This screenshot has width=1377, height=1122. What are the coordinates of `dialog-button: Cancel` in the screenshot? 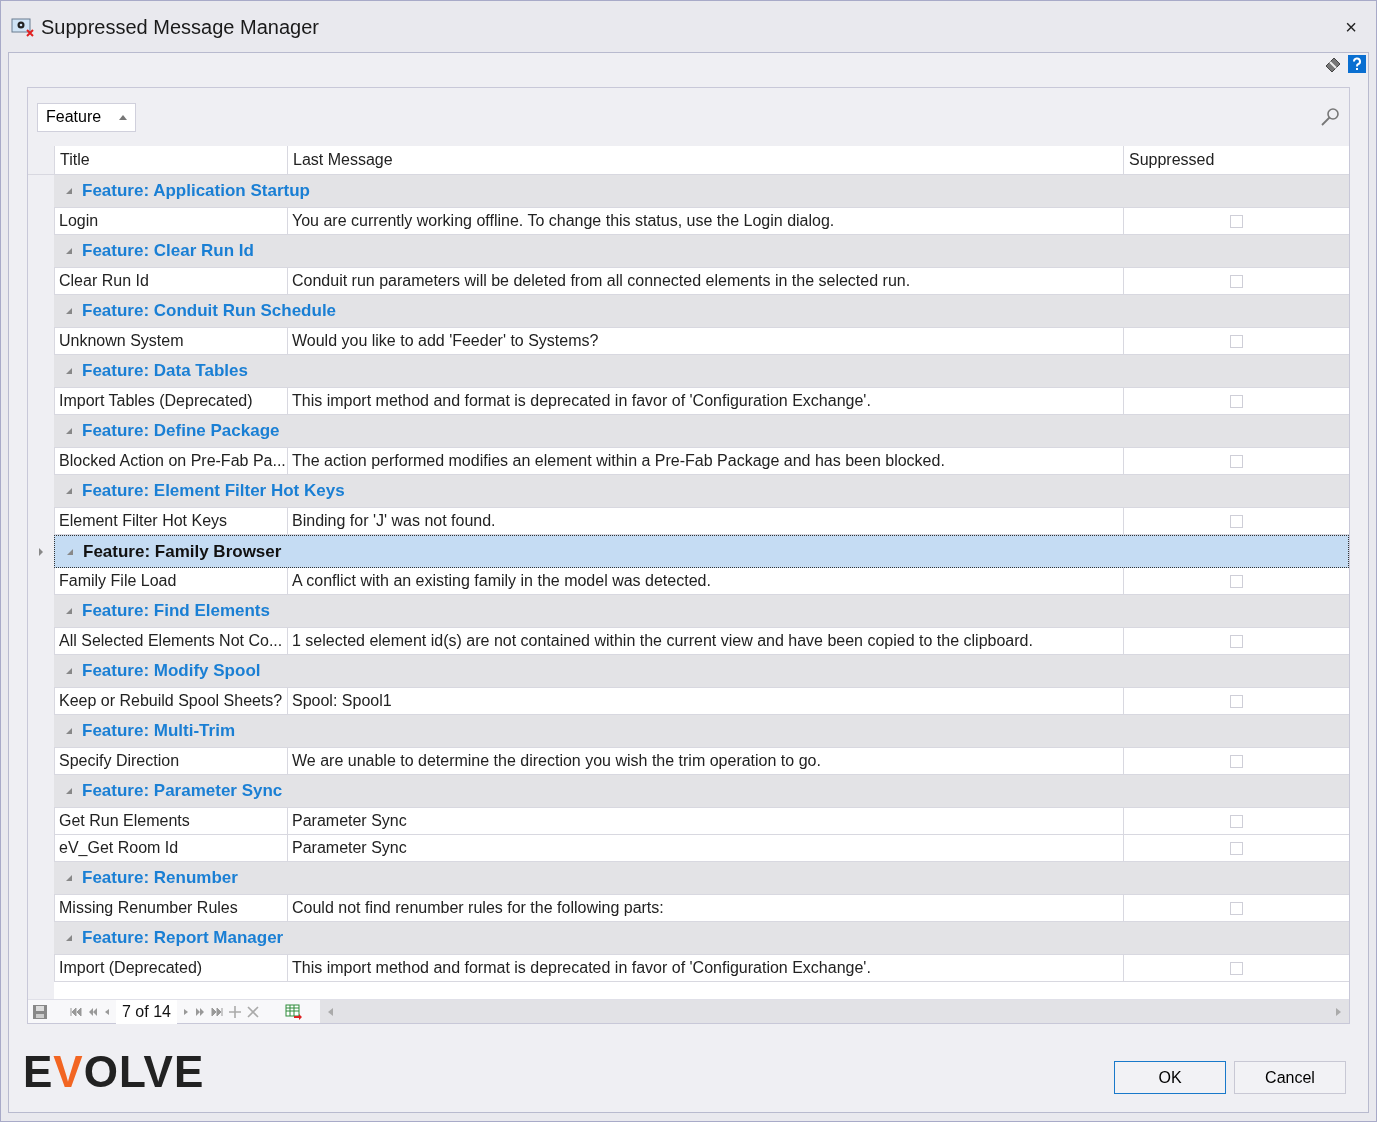 It's located at (1290, 1077).